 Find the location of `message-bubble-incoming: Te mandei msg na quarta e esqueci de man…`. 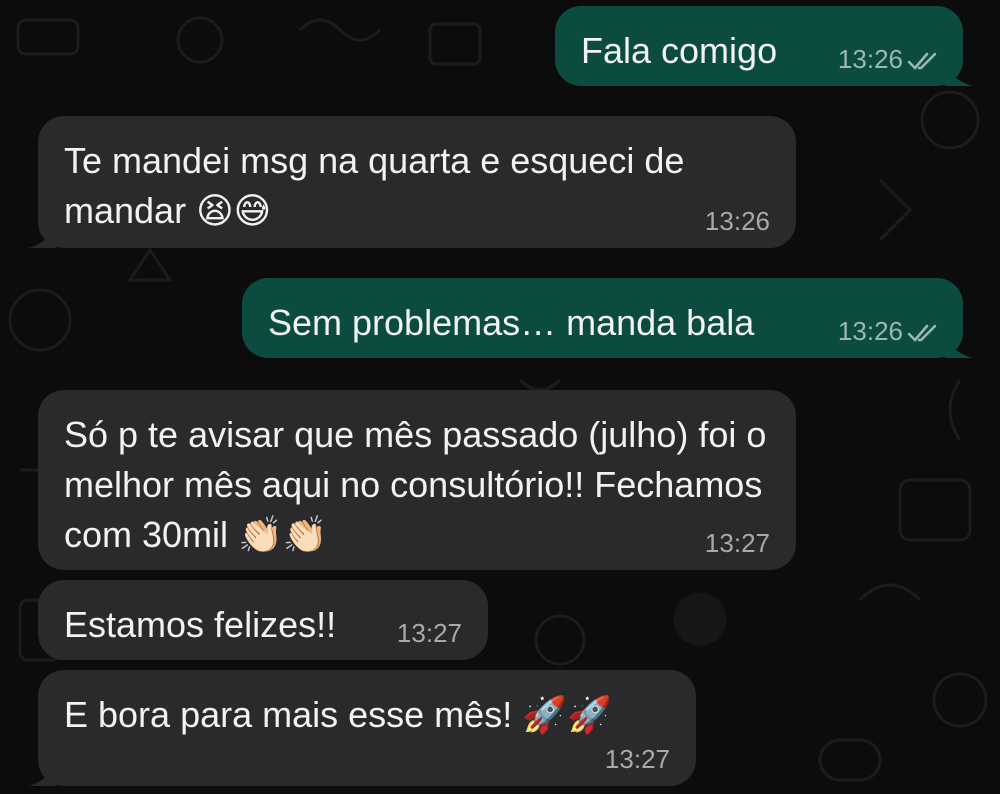

message-bubble-incoming: Te mandei msg na quarta e esqueci de man… is located at coordinates (412, 182).